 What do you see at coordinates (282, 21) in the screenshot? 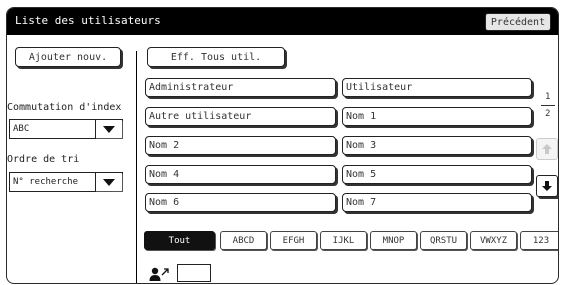
I see `title-bar: Liste des utilisateurs Précédent` at bounding box center [282, 21].